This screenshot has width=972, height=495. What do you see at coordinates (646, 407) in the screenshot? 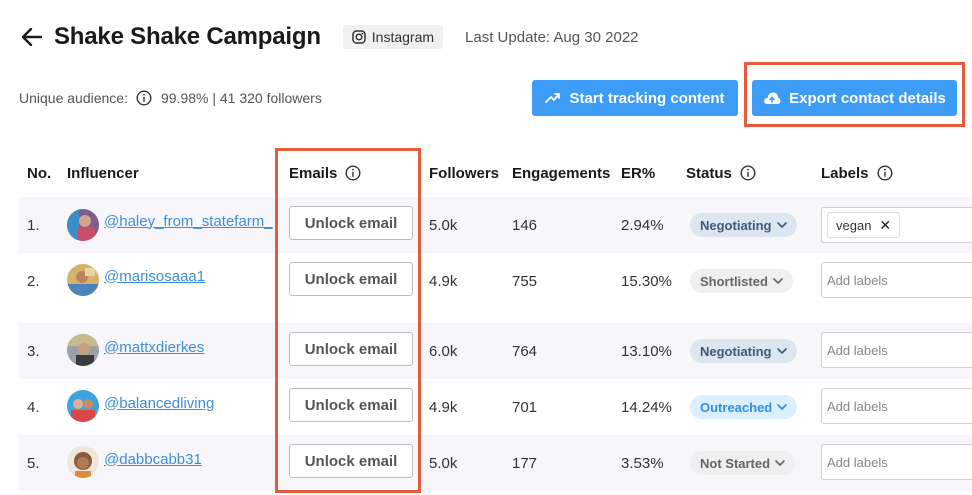
I see `er-value: 14.24%` at bounding box center [646, 407].